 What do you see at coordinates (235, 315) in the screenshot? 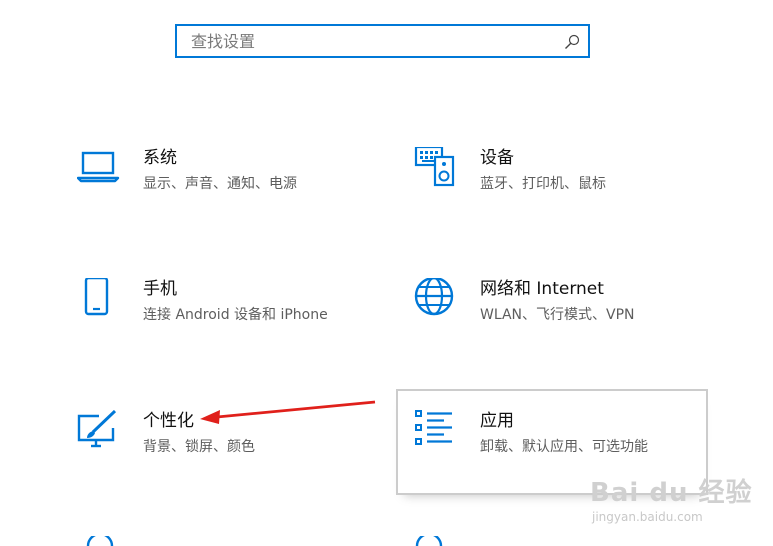
I see `tile-description: 连接 Android 设备和 iPhone` at bounding box center [235, 315].